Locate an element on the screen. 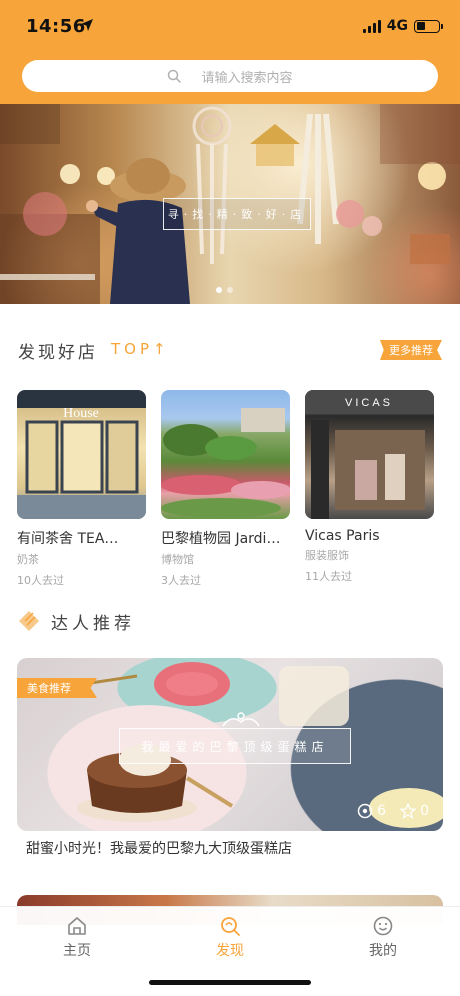 Image resolution: width=460 pixels, height=996 pixels. home-indicator is located at coordinates (230, 982).